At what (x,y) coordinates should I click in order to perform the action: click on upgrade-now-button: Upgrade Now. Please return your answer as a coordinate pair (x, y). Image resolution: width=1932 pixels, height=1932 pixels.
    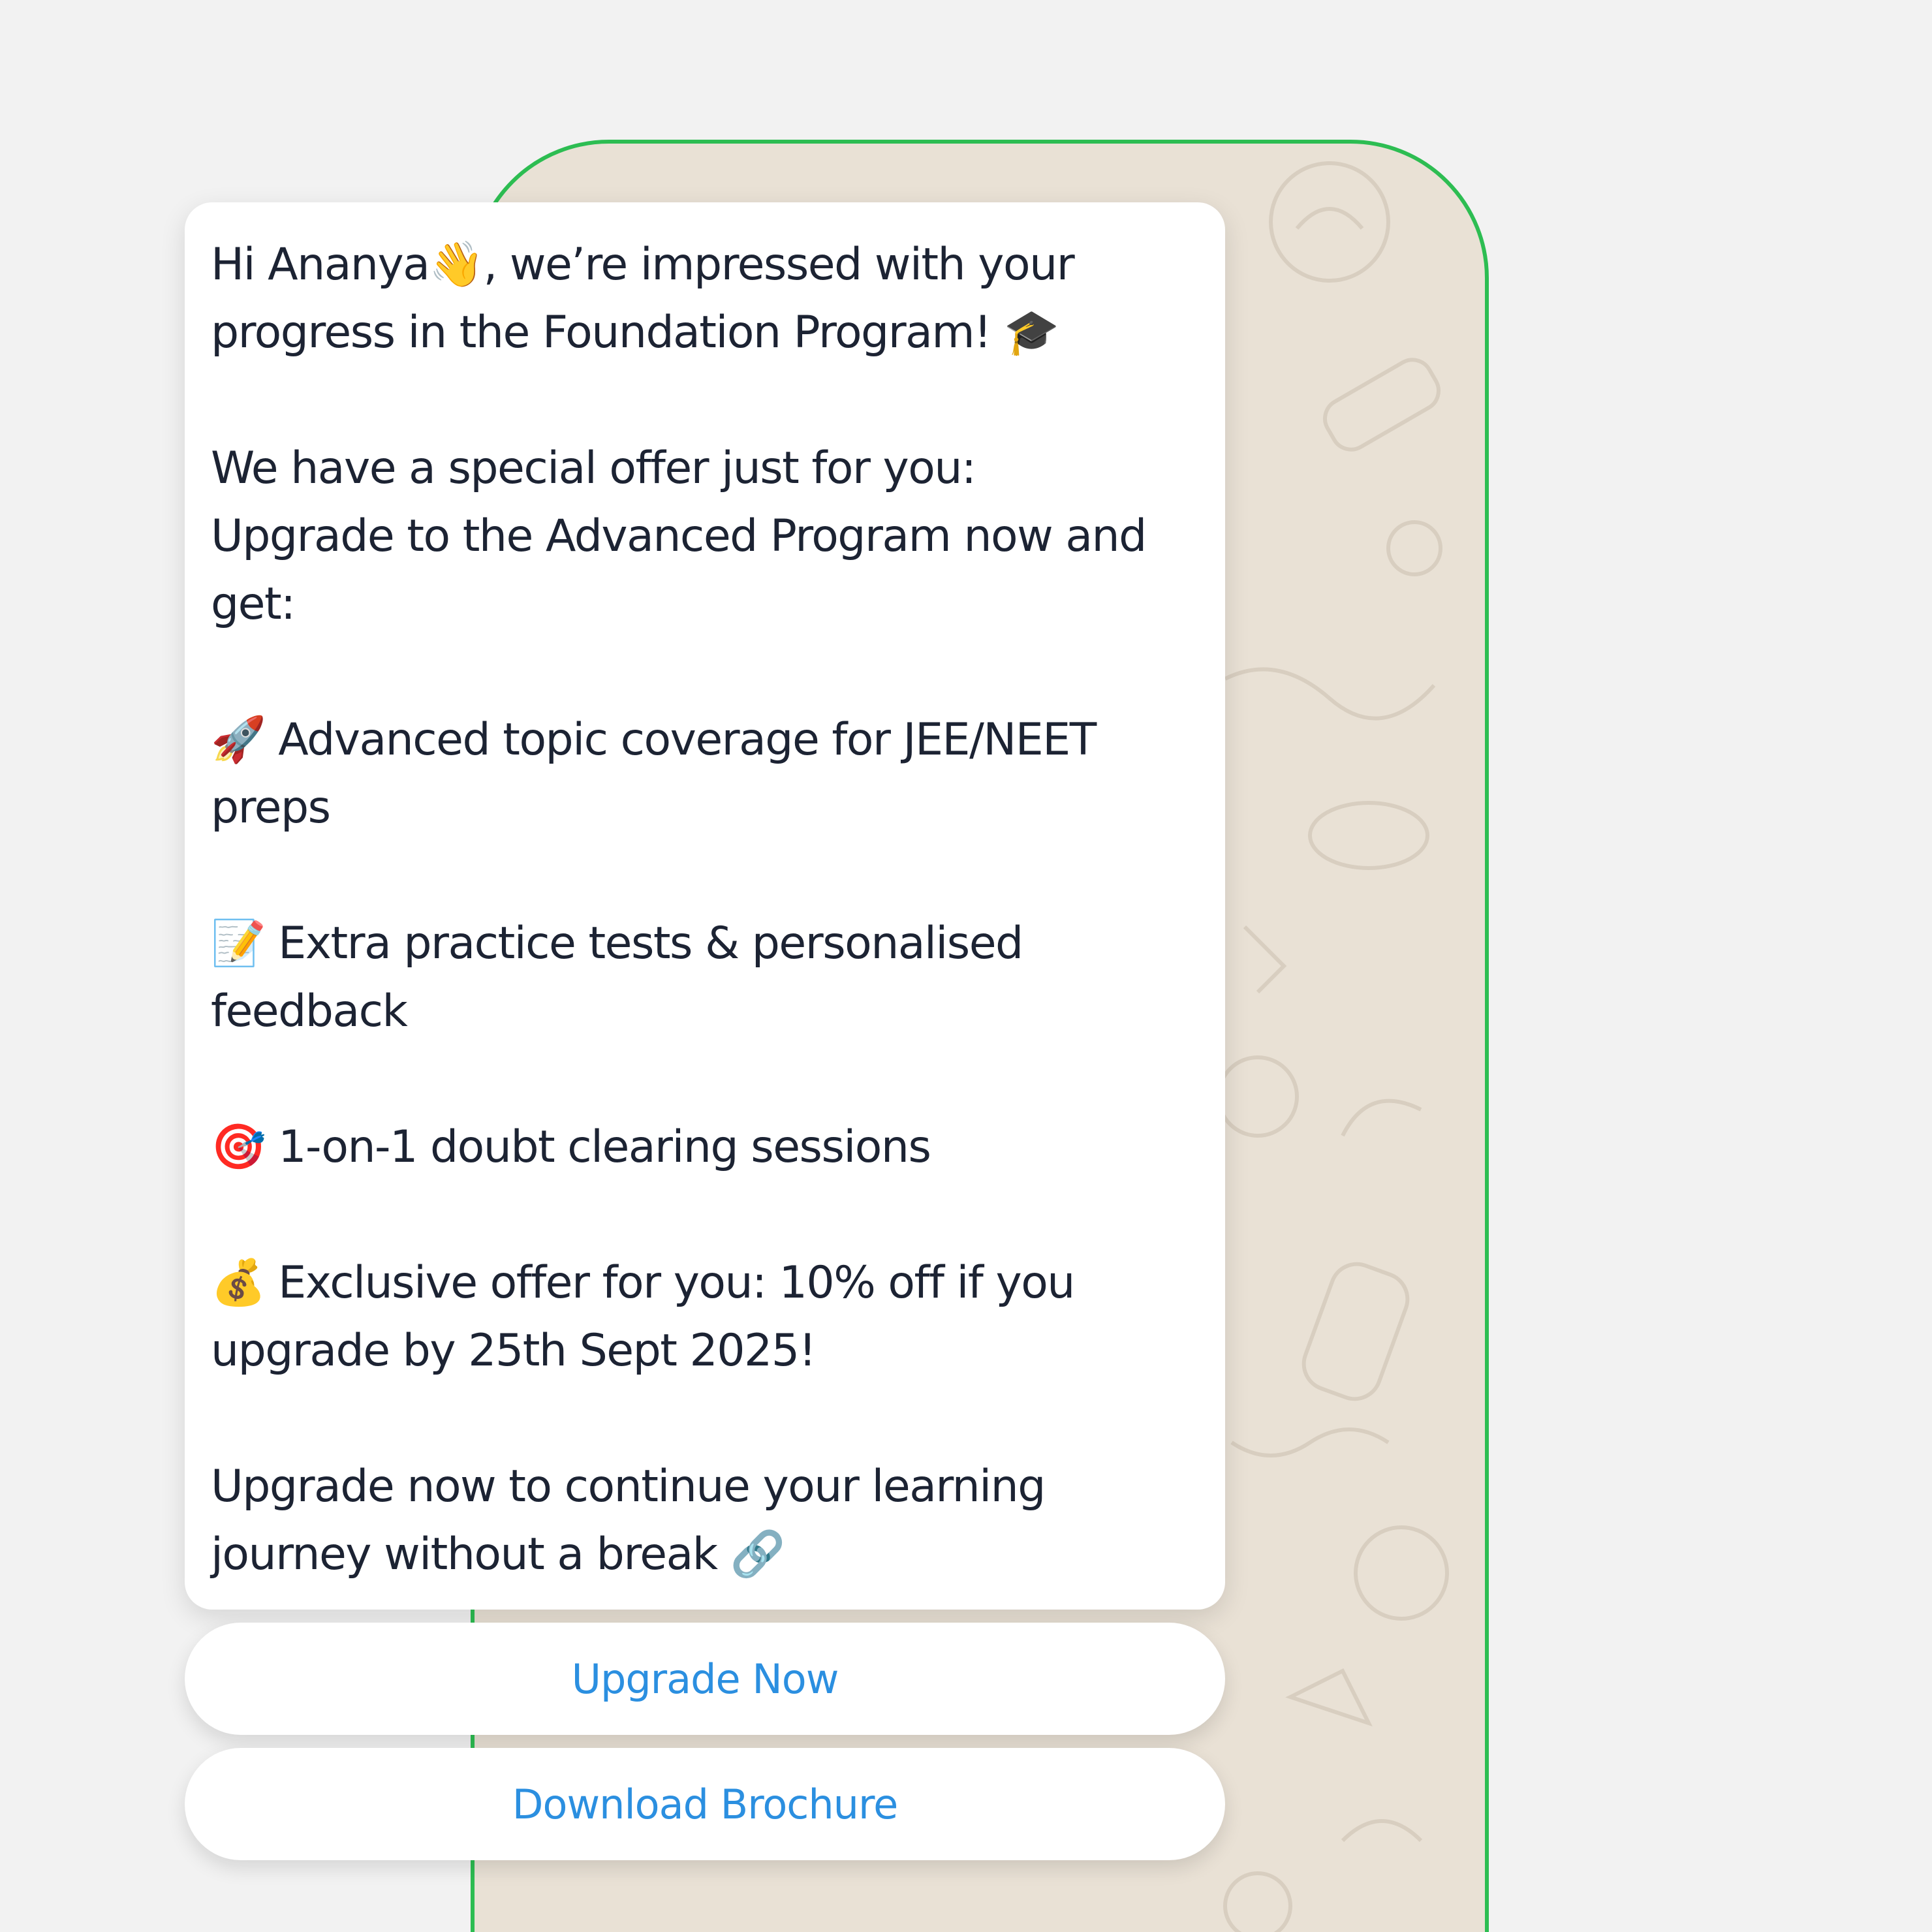
    Looking at the image, I should click on (705, 1679).